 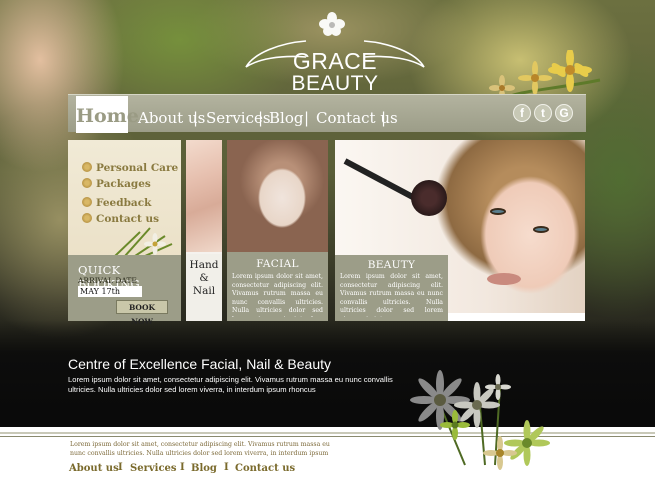 I want to click on logo: GRACE BEAUTY PARLOUR, so click(x=335, y=65).